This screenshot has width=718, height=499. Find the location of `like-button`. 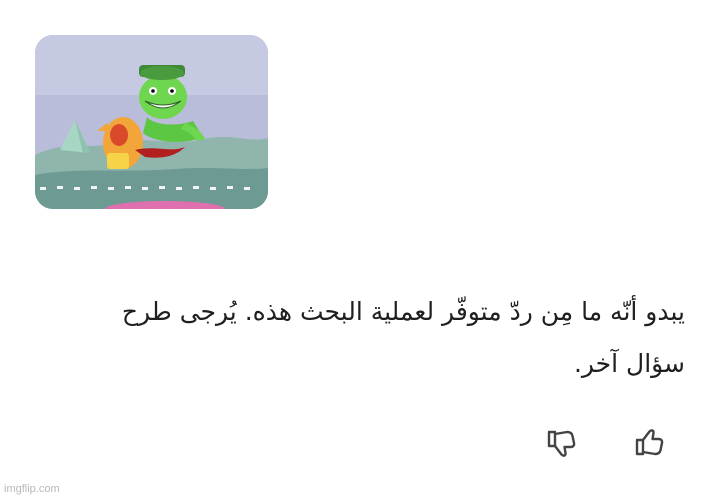

like-button is located at coordinates (650, 443).